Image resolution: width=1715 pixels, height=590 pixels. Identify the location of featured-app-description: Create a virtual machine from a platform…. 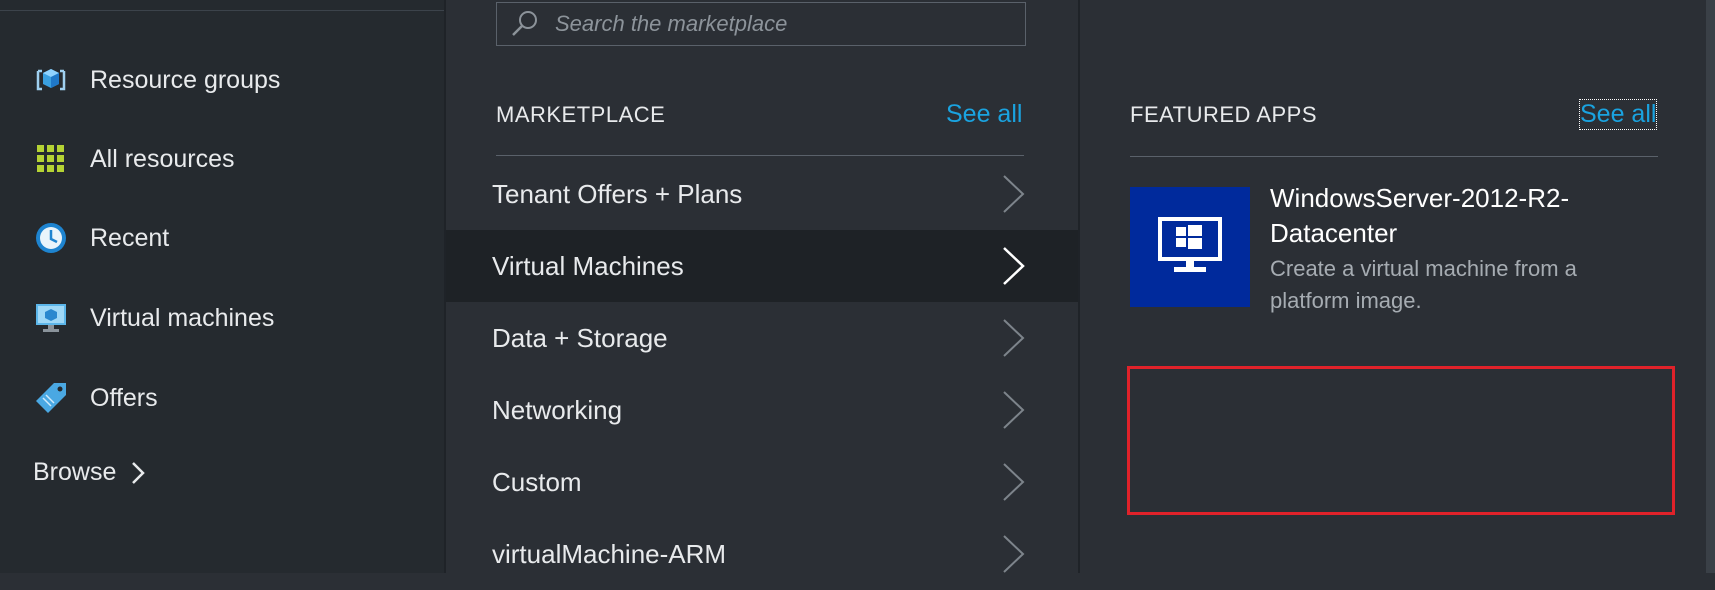
(1423, 284).